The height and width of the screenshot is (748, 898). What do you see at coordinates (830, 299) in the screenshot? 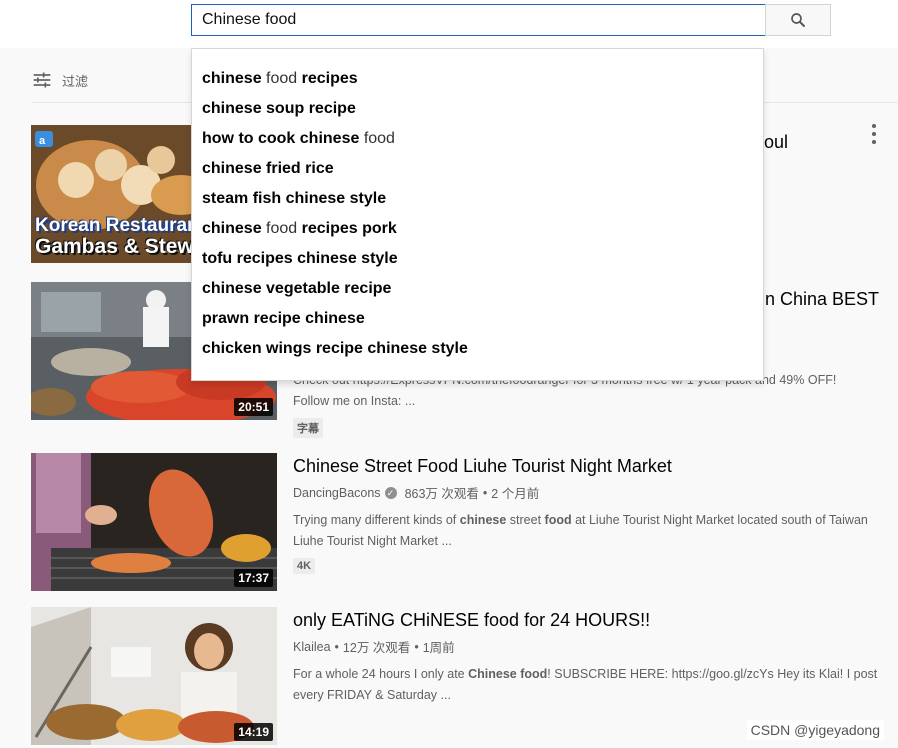
I see `video-title: n China BEST` at bounding box center [830, 299].